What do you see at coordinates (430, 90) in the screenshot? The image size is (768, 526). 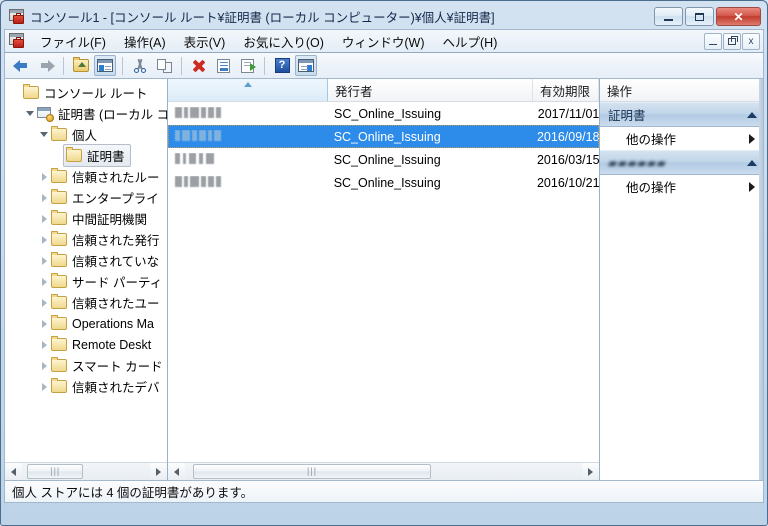 I see `column-header-issuer: 発行者` at bounding box center [430, 90].